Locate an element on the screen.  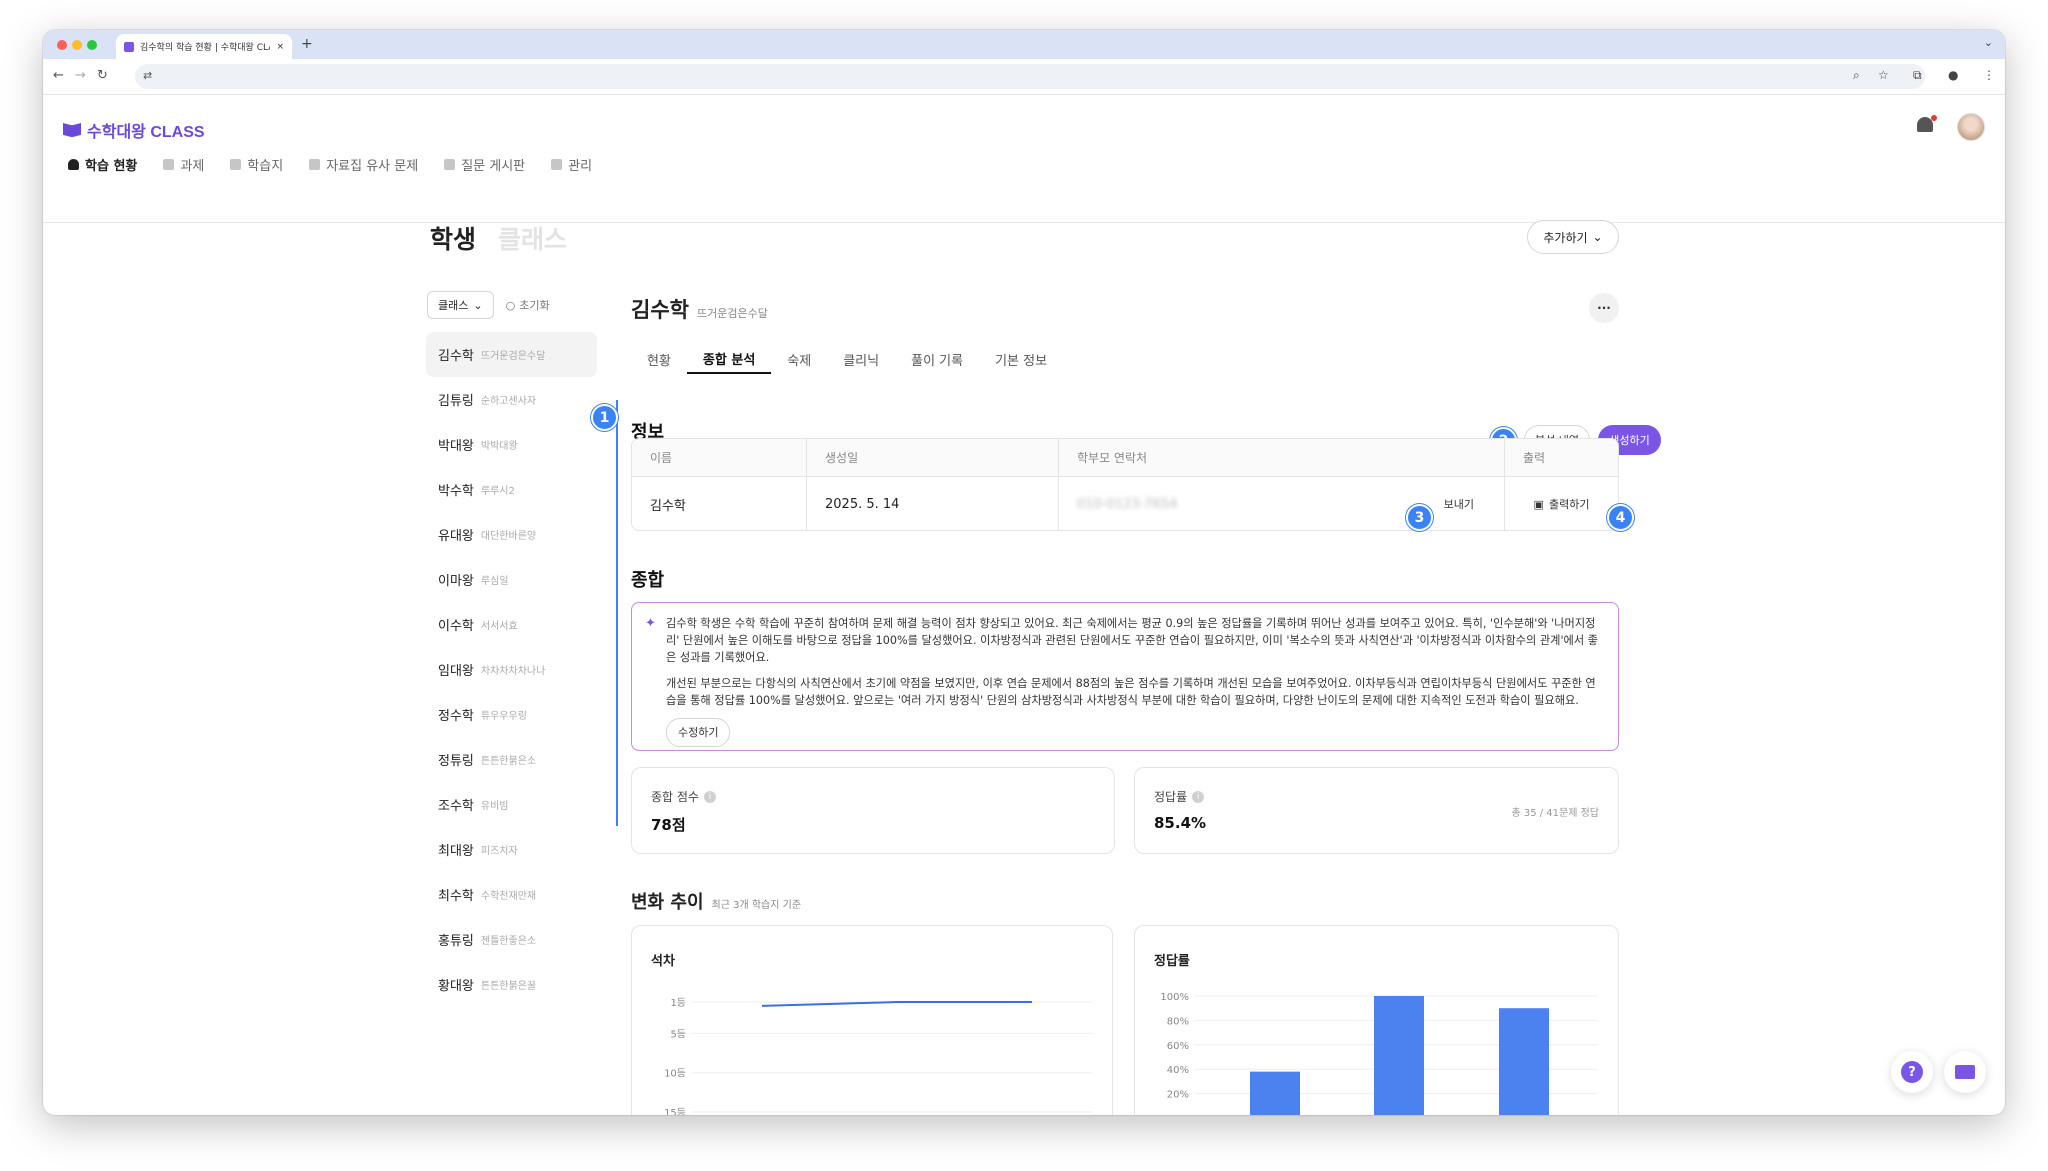
print-button: ▣ 출력하기 is located at coordinates (1562, 504).